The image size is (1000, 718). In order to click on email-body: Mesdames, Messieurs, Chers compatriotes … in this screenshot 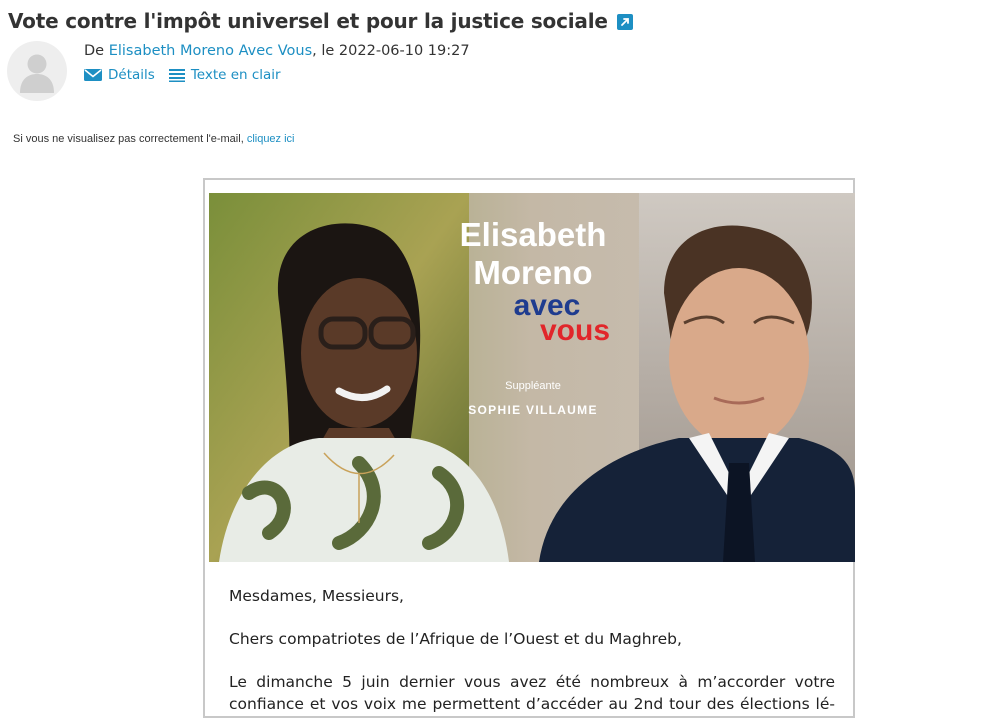, I will do `click(532, 650)`.